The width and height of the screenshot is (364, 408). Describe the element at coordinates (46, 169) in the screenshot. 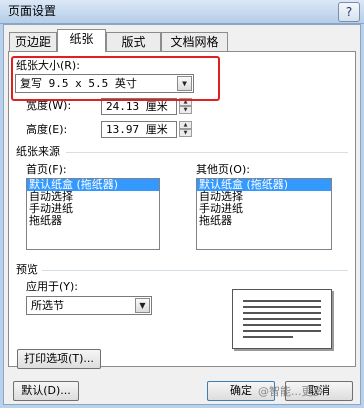

I see `first-page-label: 首页(F):` at that location.